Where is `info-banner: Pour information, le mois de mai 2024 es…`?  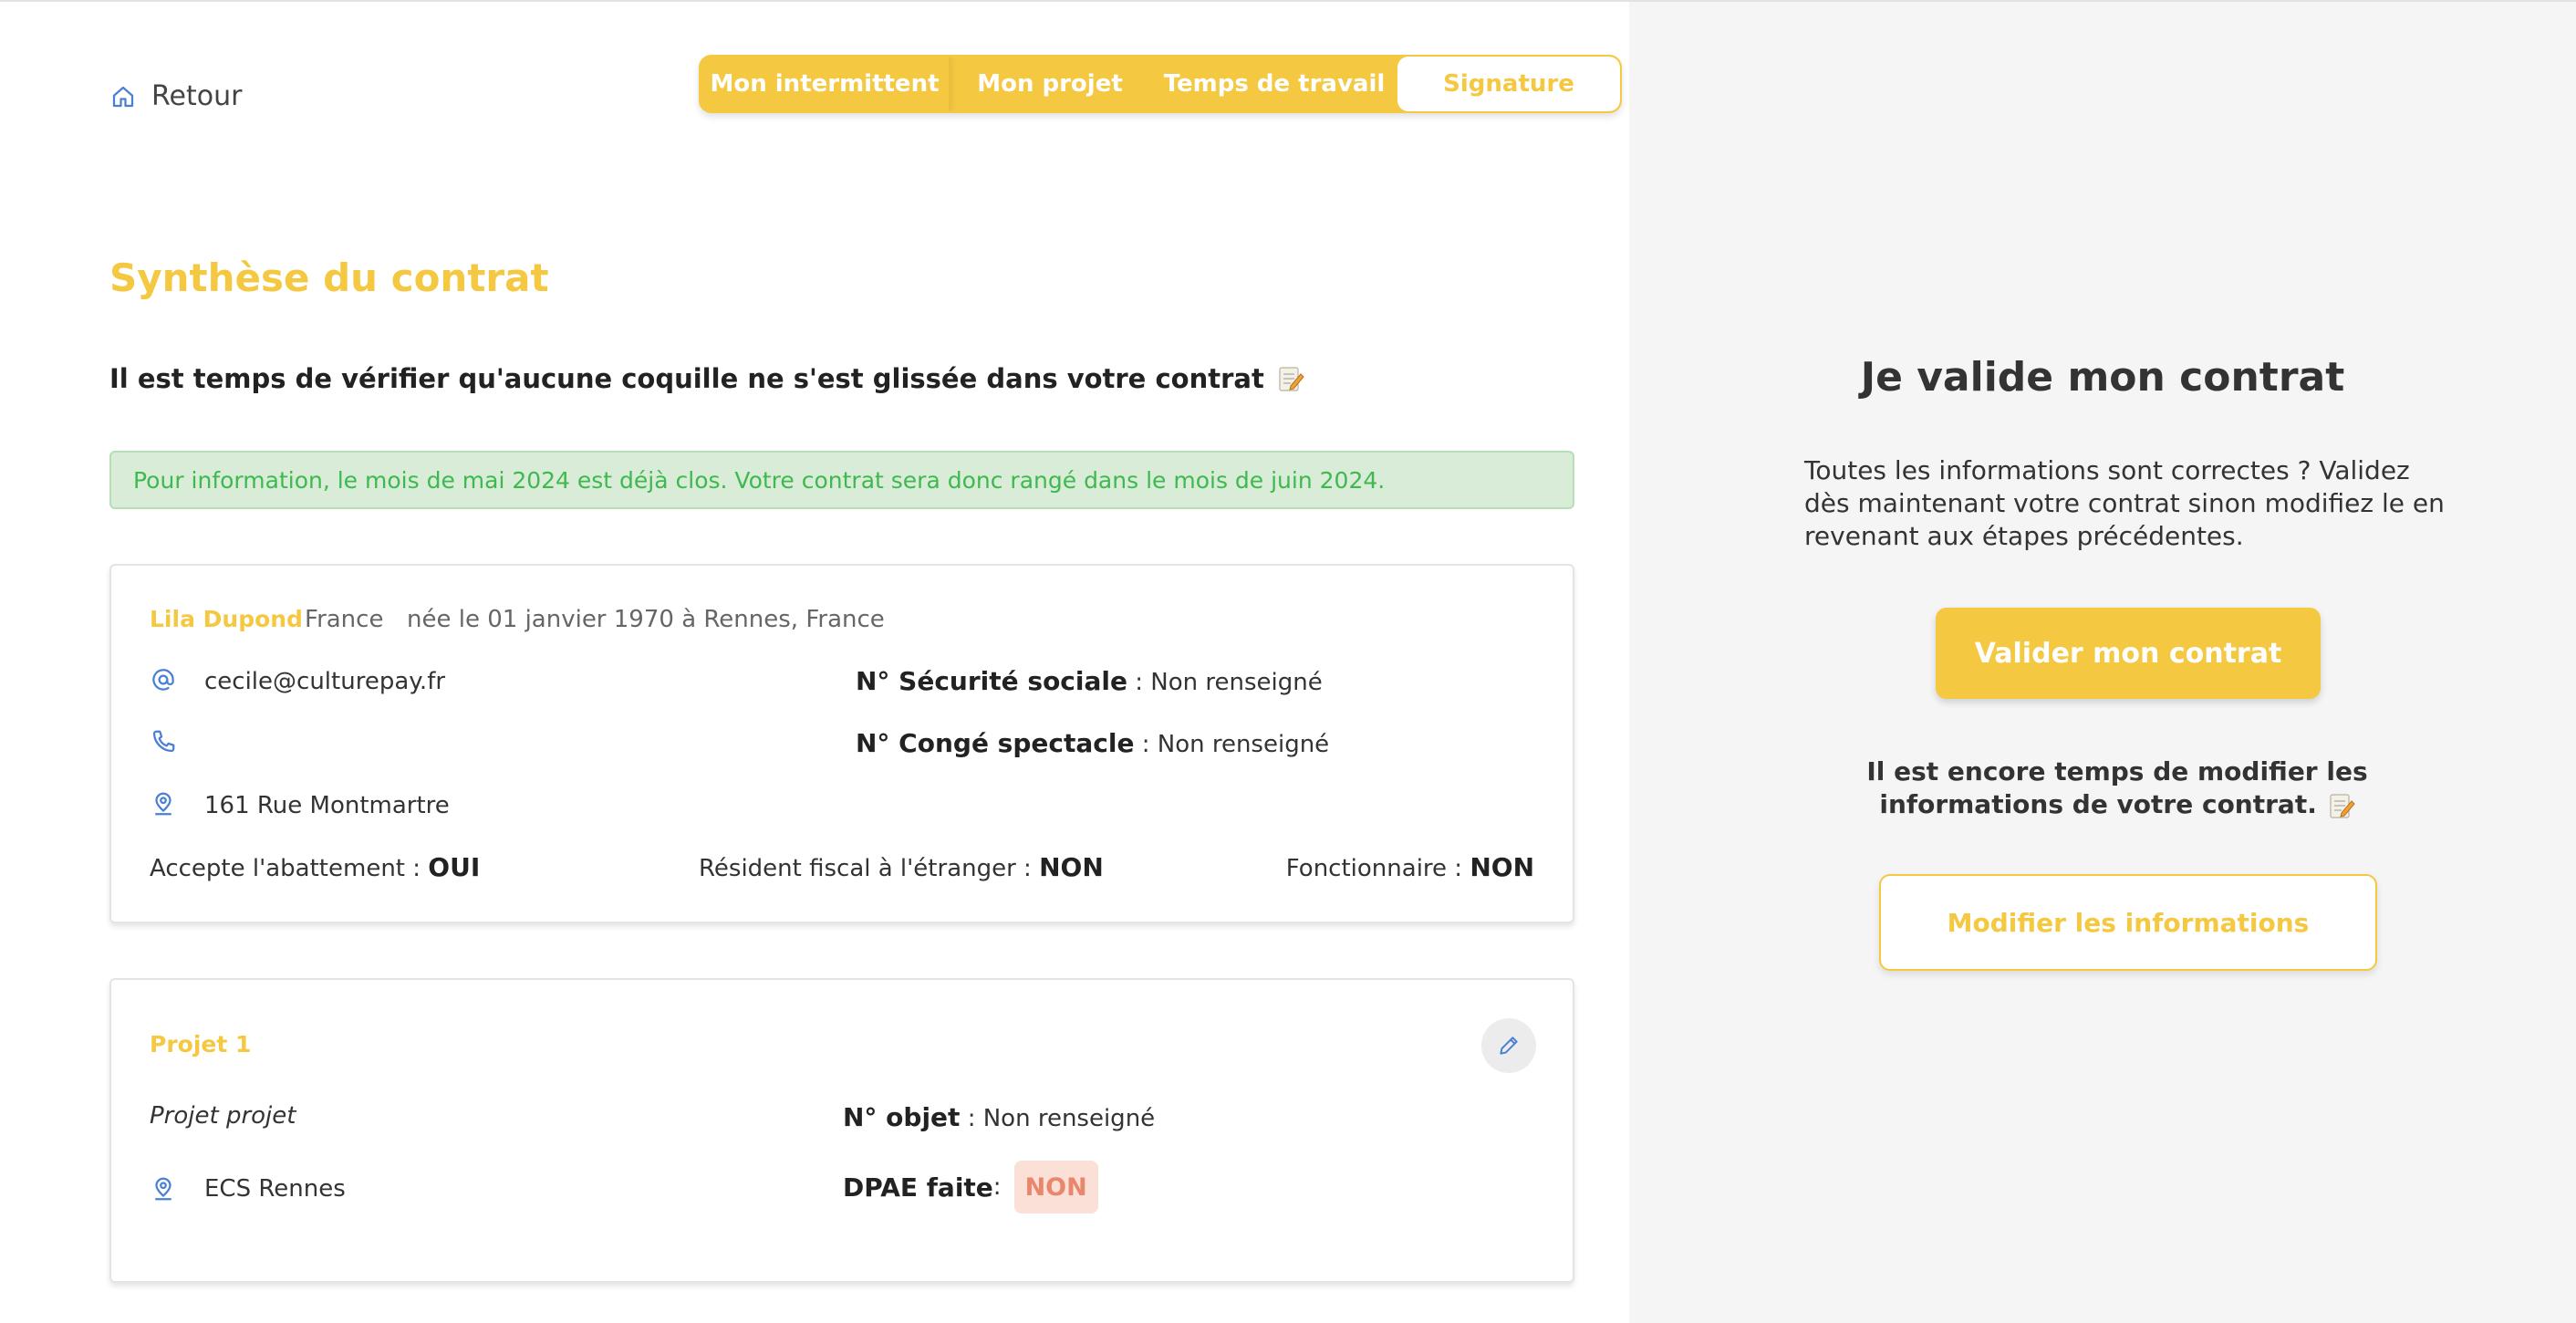
info-banner: Pour information, le mois de mai 2024 es… is located at coordinates (841, 480).